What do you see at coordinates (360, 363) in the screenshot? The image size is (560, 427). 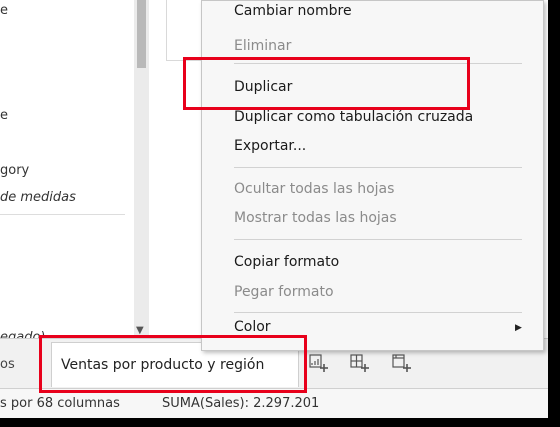 I see `new-dashboard-icon` at bounding box center [360, 363].